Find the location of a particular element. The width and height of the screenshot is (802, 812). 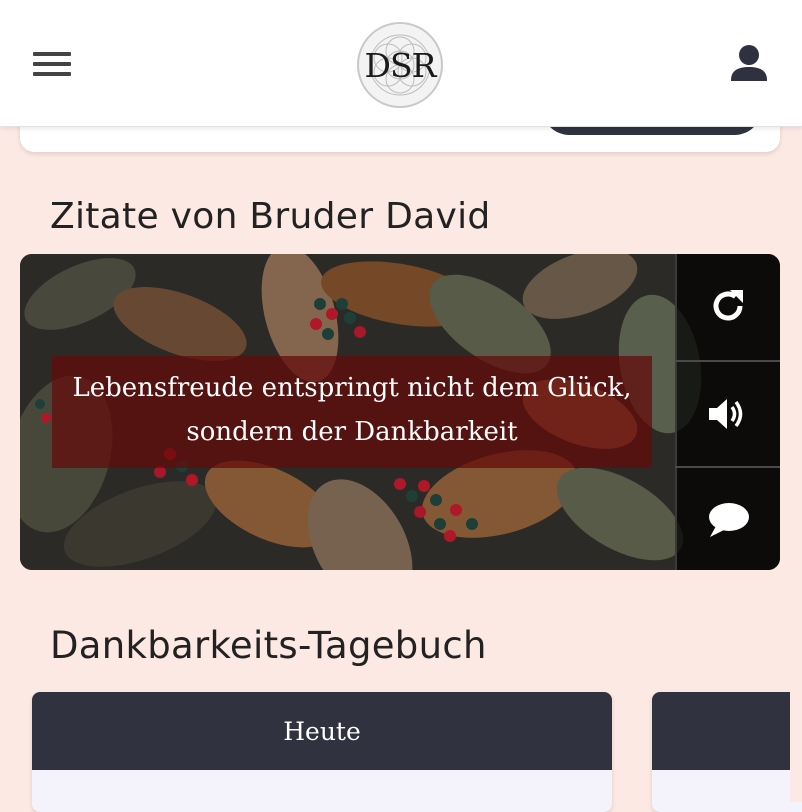

comment-icon is located at coordinates (728, 520).